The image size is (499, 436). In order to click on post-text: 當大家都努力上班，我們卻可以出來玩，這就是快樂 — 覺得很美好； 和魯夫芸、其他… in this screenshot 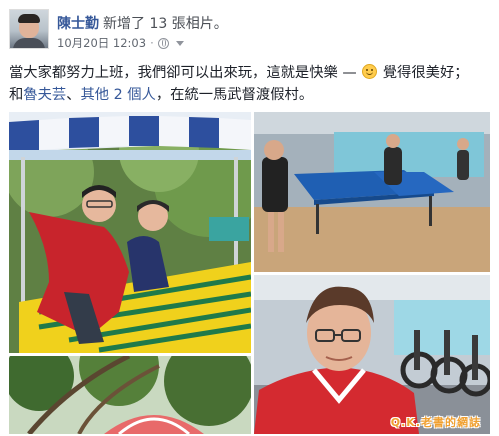, I will do `click(250, 84)`.